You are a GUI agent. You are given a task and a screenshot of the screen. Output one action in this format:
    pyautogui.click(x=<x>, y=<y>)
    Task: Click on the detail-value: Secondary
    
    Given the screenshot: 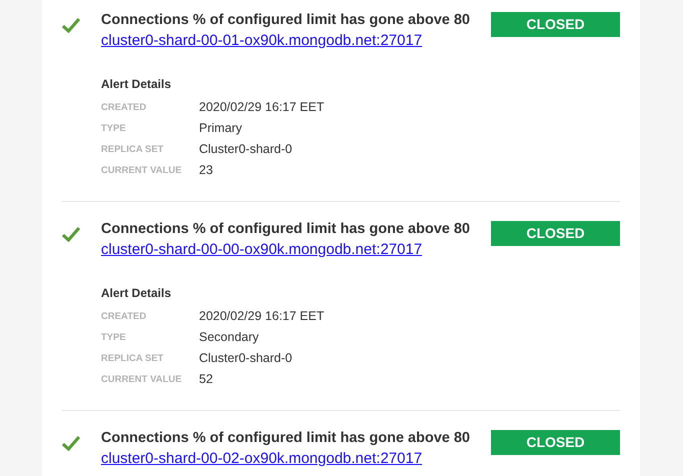 What is the action you would take?
    pyautogui.click(x=229, y=337)
    